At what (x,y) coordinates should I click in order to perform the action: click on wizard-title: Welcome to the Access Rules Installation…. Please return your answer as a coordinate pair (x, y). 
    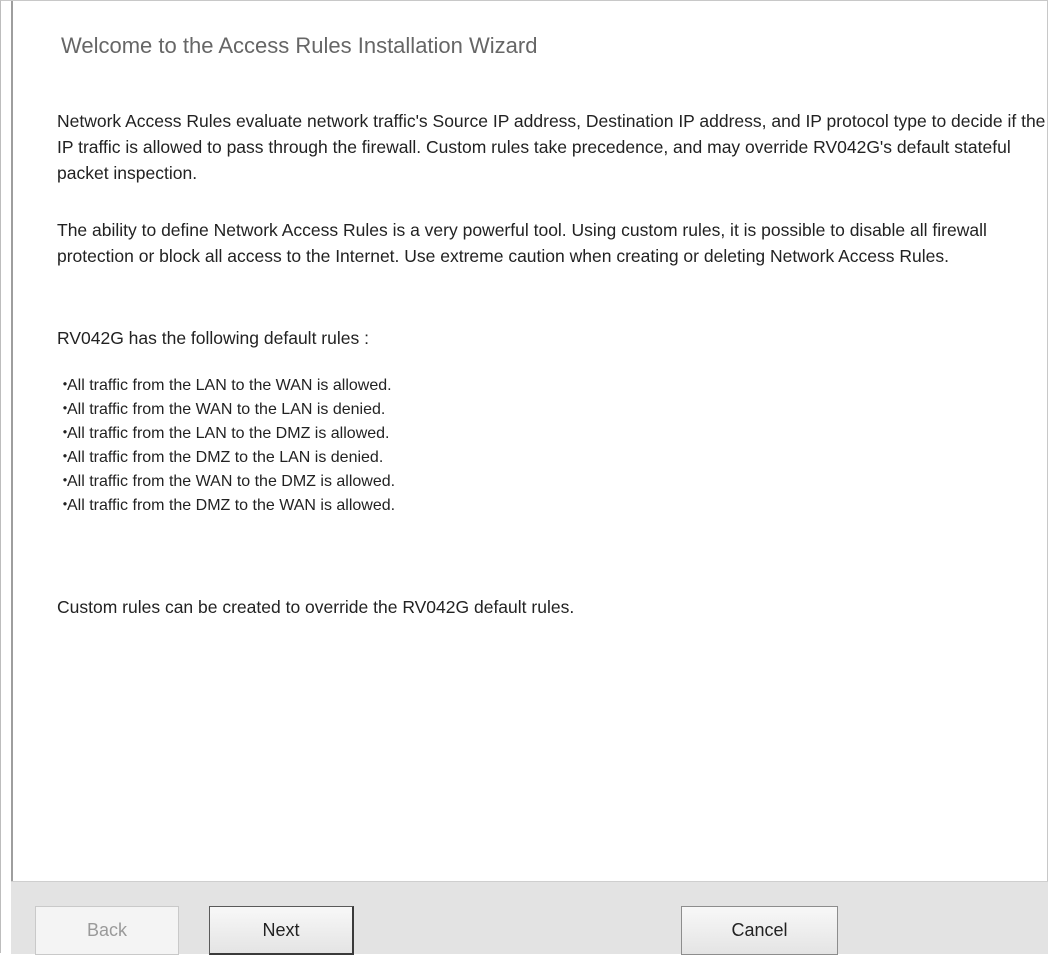
    Looking at the image, I should click on (299, 45).